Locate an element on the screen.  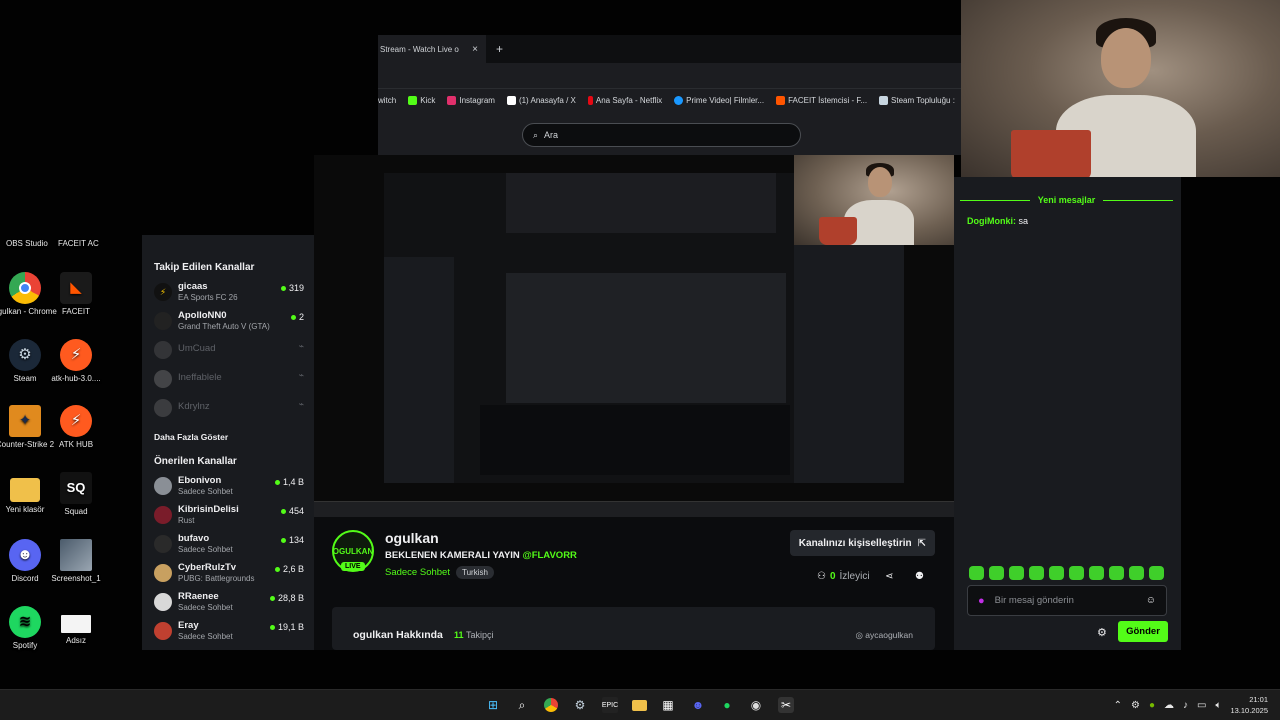
bookmark-x: (1) Anasayfa / X is located at coordinates (541, 100).